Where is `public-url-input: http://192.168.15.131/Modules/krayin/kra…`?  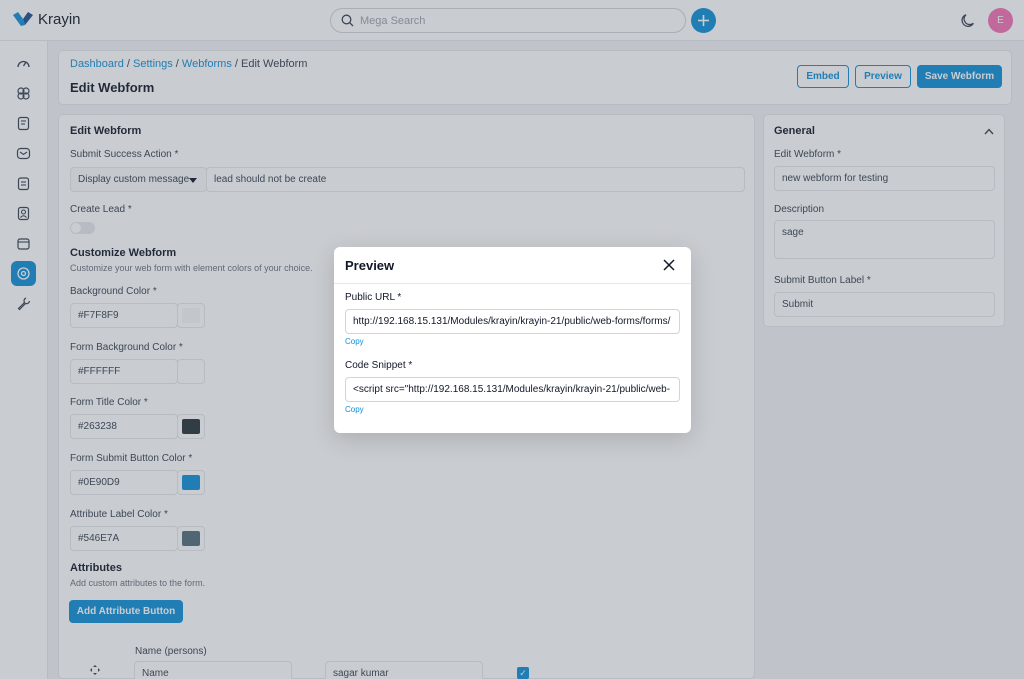 public-url-input: http://192.168.15.131/Modules/krayin/kra… is located at coordinates (512, 321).